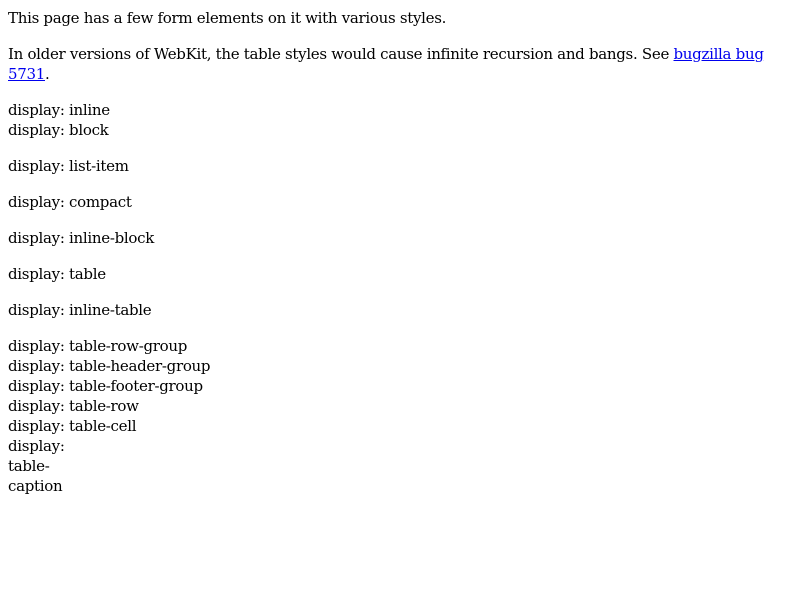 This screenshot has height=600, width=800. I want to click on display-group-inline-table: display: inline-table, so click(400, 310).